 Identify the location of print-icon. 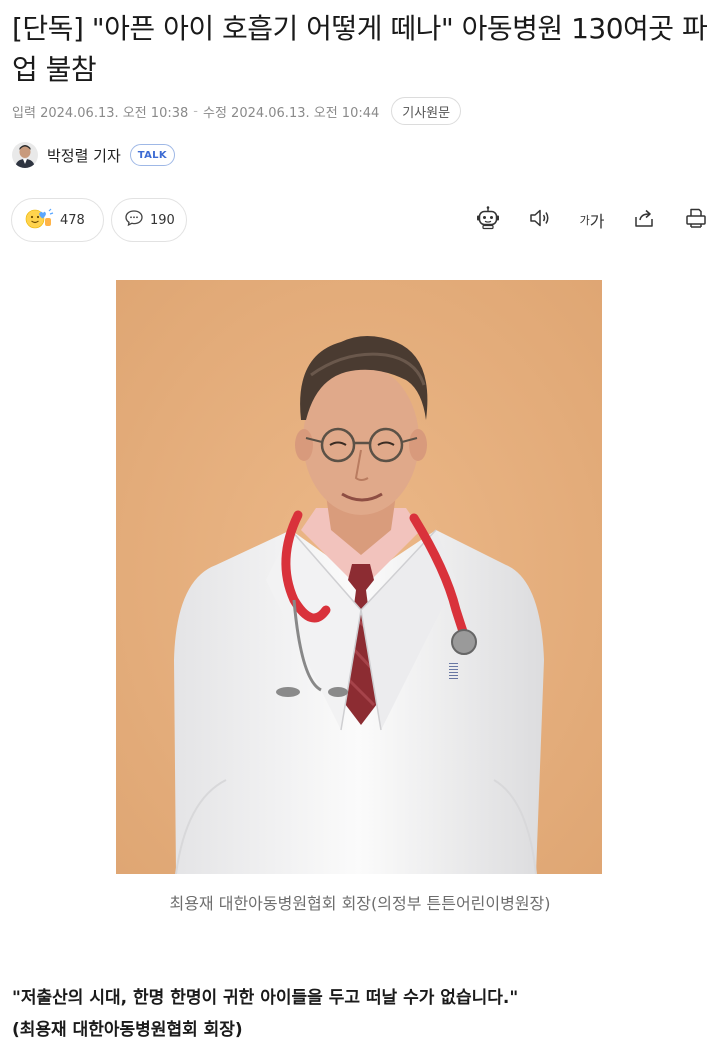
(696, 220).